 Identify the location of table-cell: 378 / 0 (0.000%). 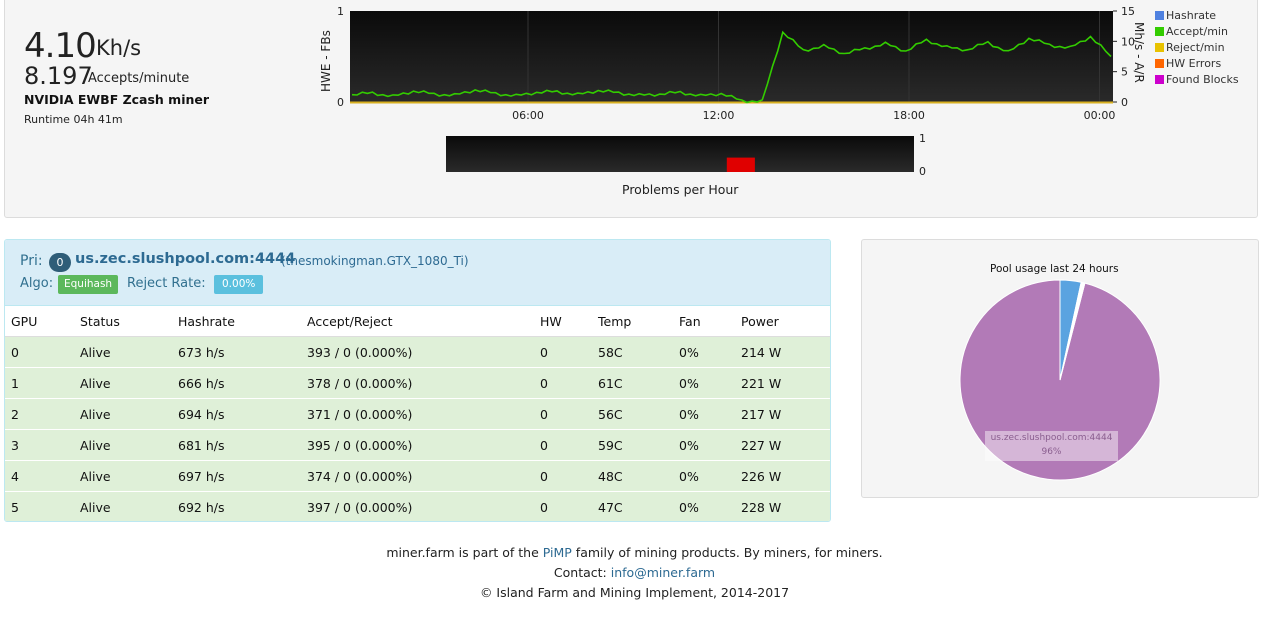
(417, 383).